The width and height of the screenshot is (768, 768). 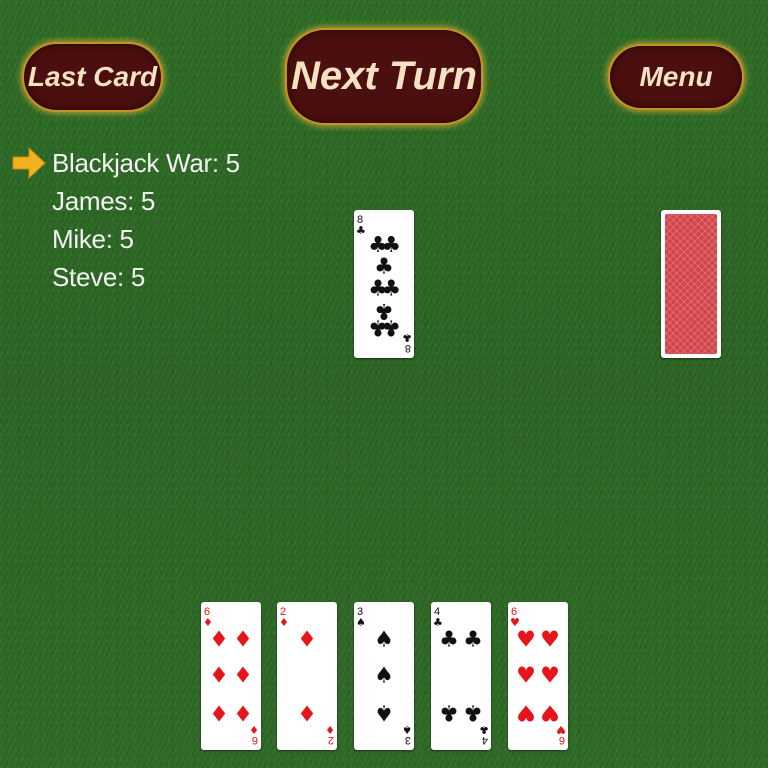 What do you see at coordinates (93, 239) in the screenshot?
I see `player-score-3: Mike: 5` at bounding box center [93, 239].